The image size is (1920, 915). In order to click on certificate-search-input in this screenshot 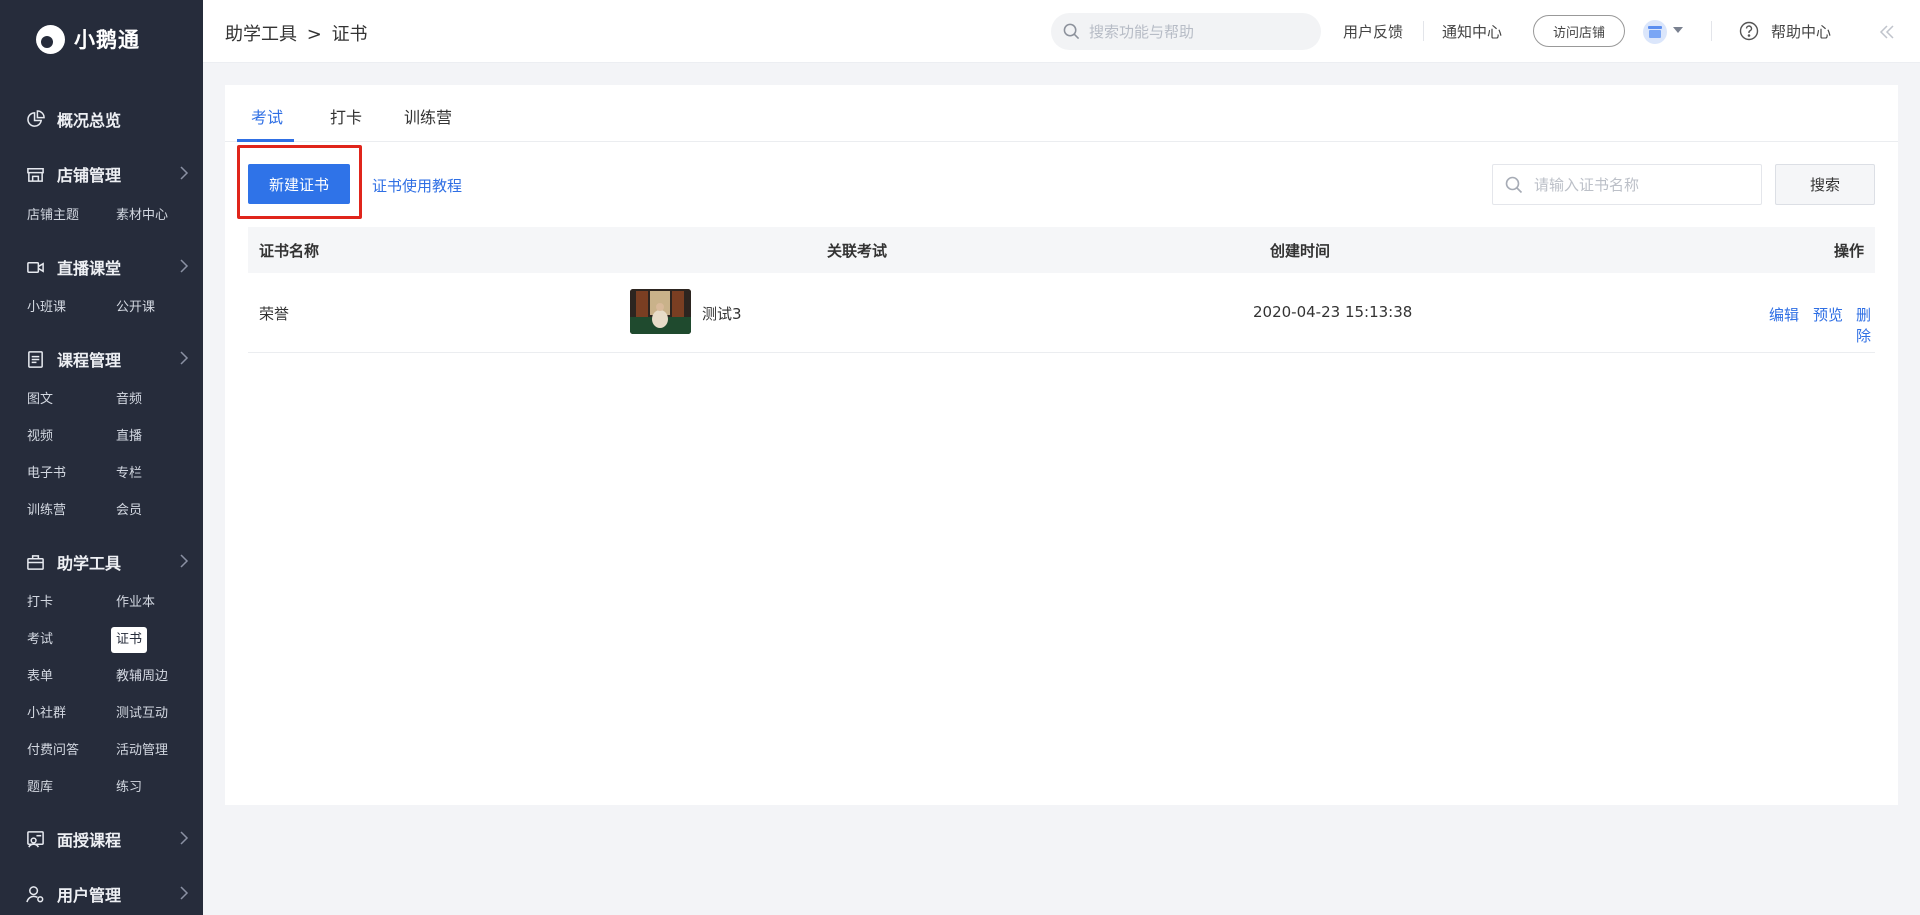, I will do `click(1644, 184)`.